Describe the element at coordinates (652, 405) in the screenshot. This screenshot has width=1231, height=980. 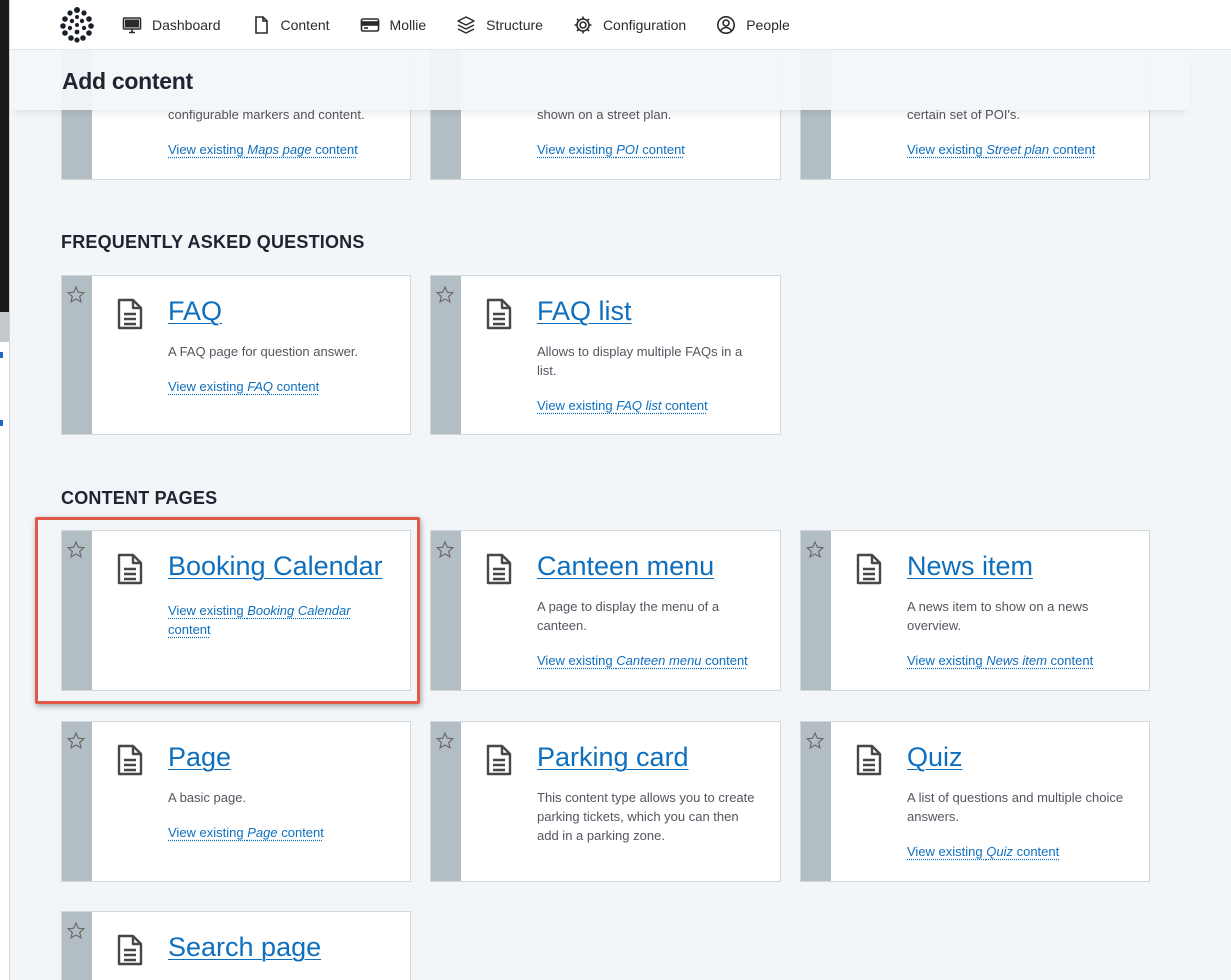
I see `view-existing-link: View existing FAQ list content` at that location.